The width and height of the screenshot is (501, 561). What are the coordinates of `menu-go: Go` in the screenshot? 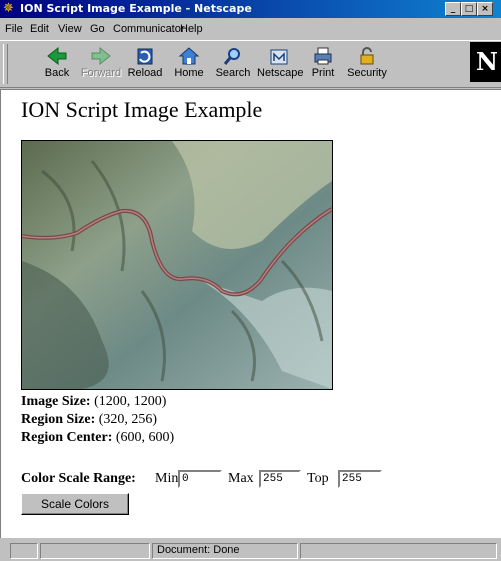 It's located at (97, 29).